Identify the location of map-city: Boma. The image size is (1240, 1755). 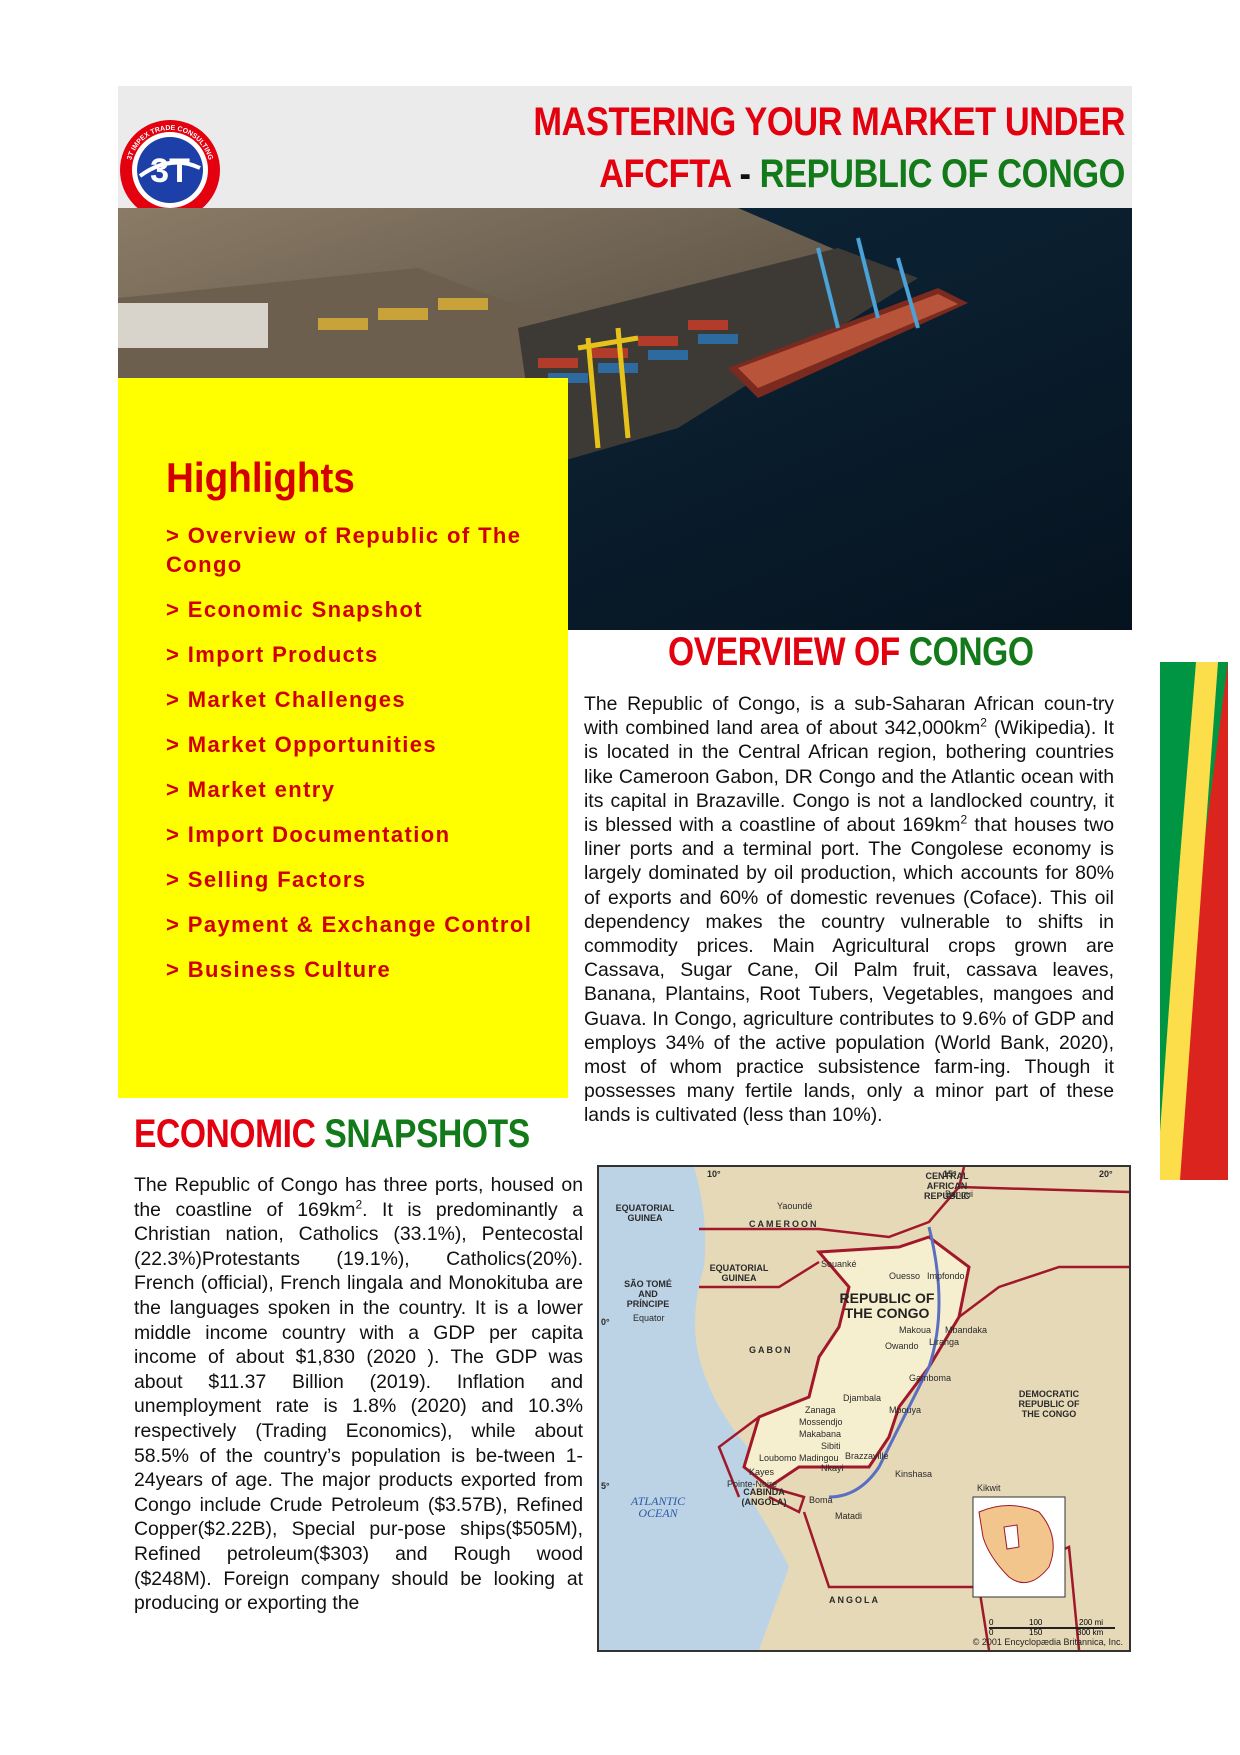
(821, 1500).